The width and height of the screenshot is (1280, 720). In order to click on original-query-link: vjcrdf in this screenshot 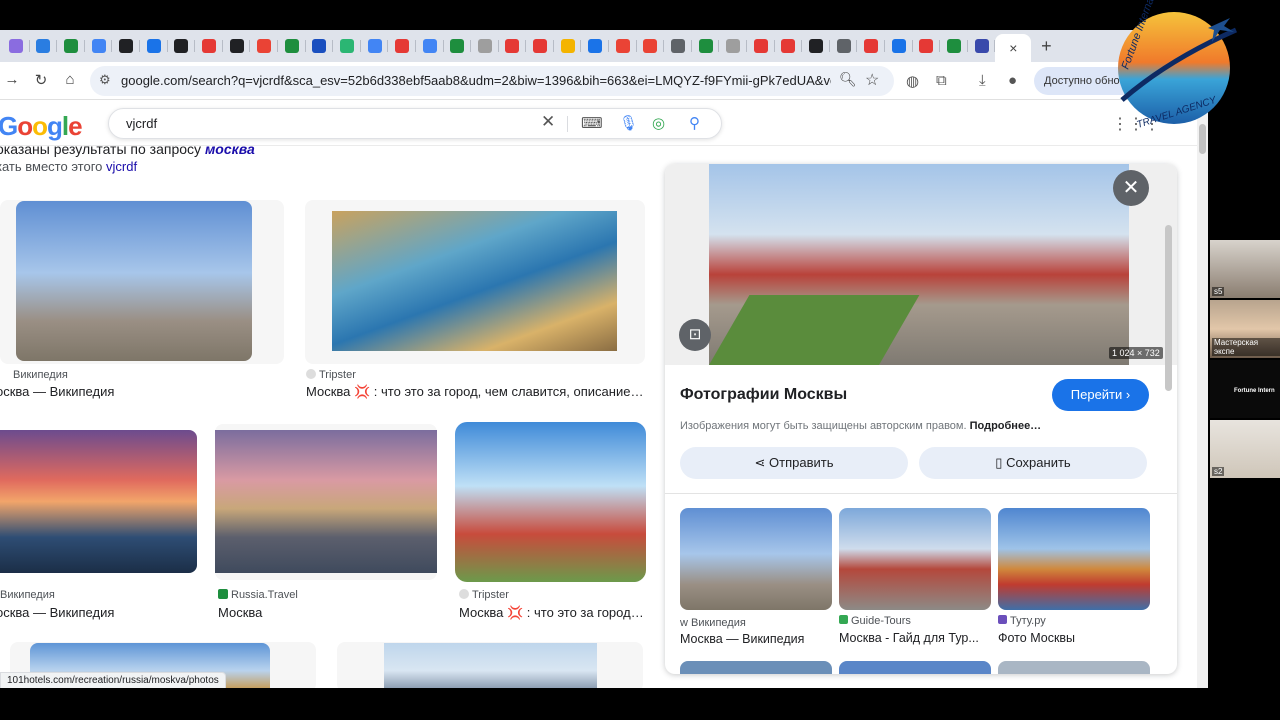, I will do `click(121, 166)`.